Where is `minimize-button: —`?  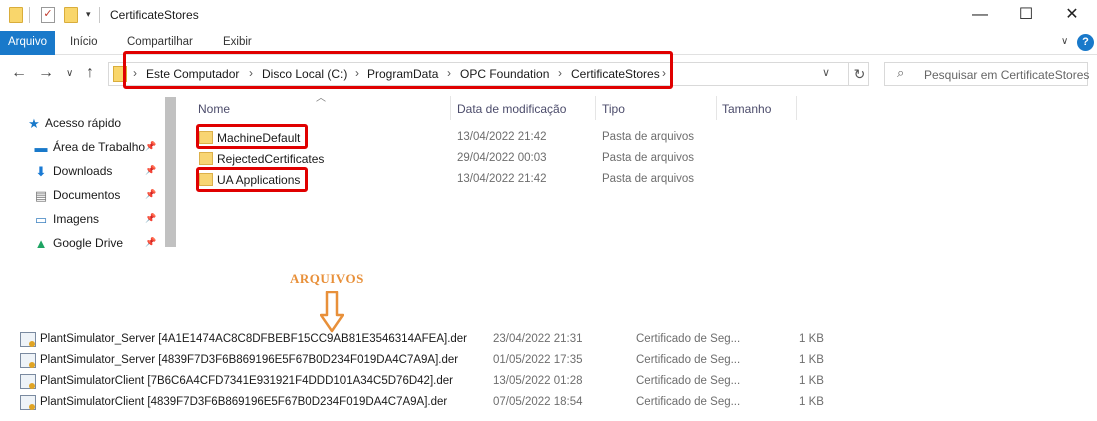 minimize-button: — is located at coordinates (980, 15).